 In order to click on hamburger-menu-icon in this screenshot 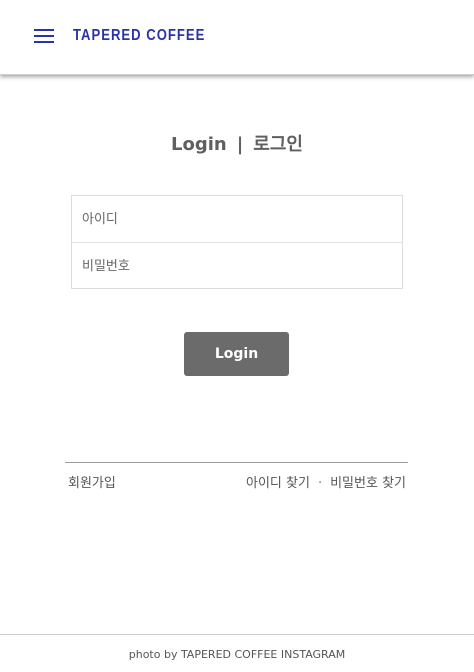, I will do `click(44, 36)`.